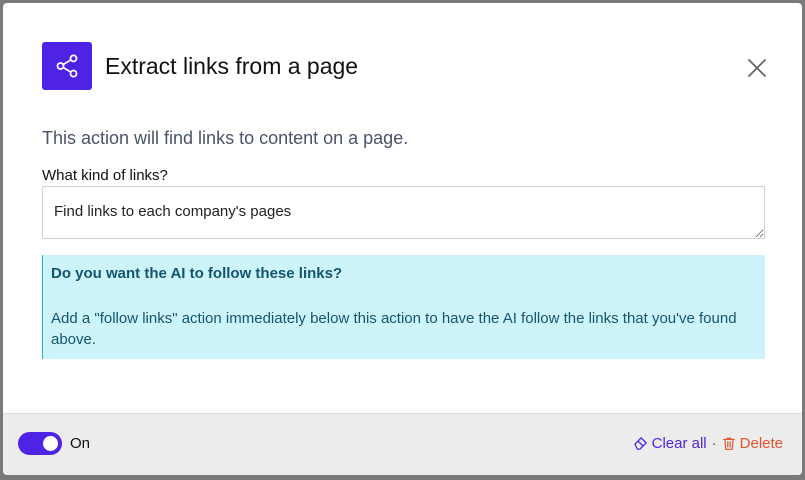  I want to click on dialog-footer: On Clear all · Delete, so click(402, 444).